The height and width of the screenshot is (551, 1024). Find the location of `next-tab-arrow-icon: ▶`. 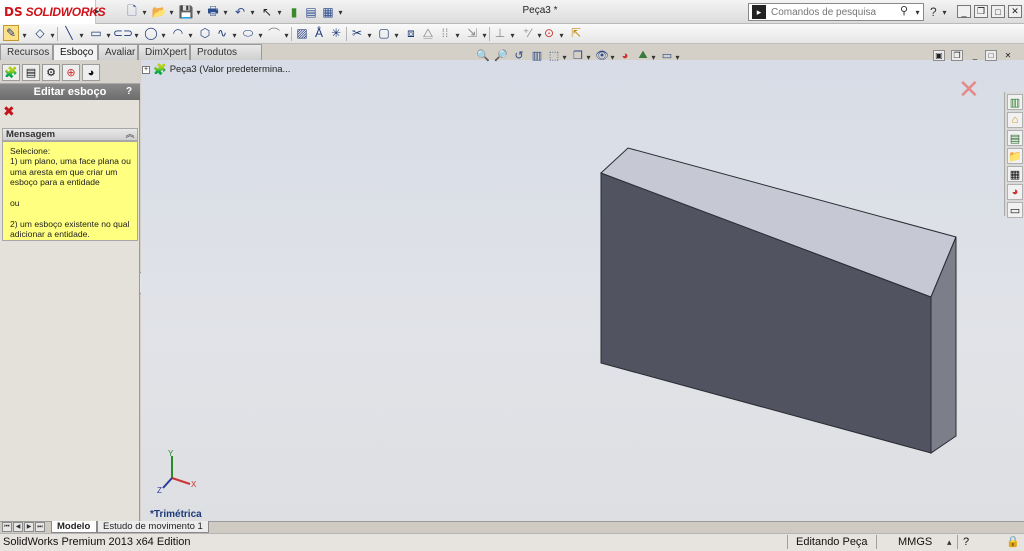

next-tab-arrow-icon: ▶ is located at coordinates (29, 527).